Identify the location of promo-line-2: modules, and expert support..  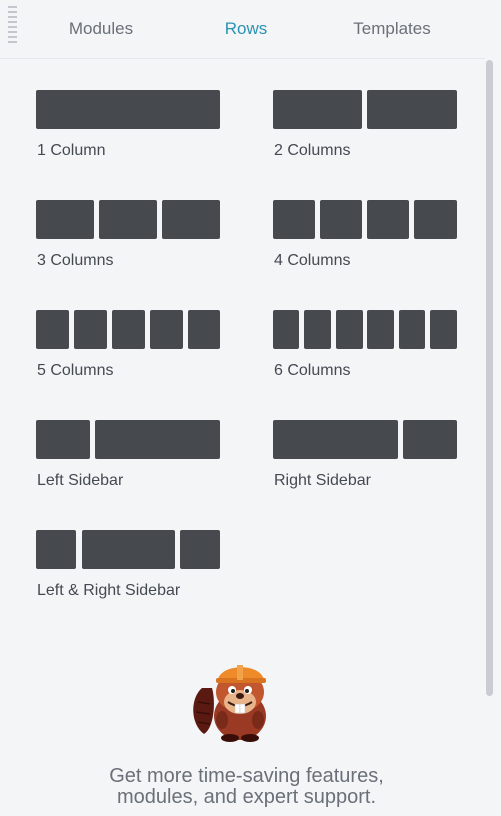
(246, 797).